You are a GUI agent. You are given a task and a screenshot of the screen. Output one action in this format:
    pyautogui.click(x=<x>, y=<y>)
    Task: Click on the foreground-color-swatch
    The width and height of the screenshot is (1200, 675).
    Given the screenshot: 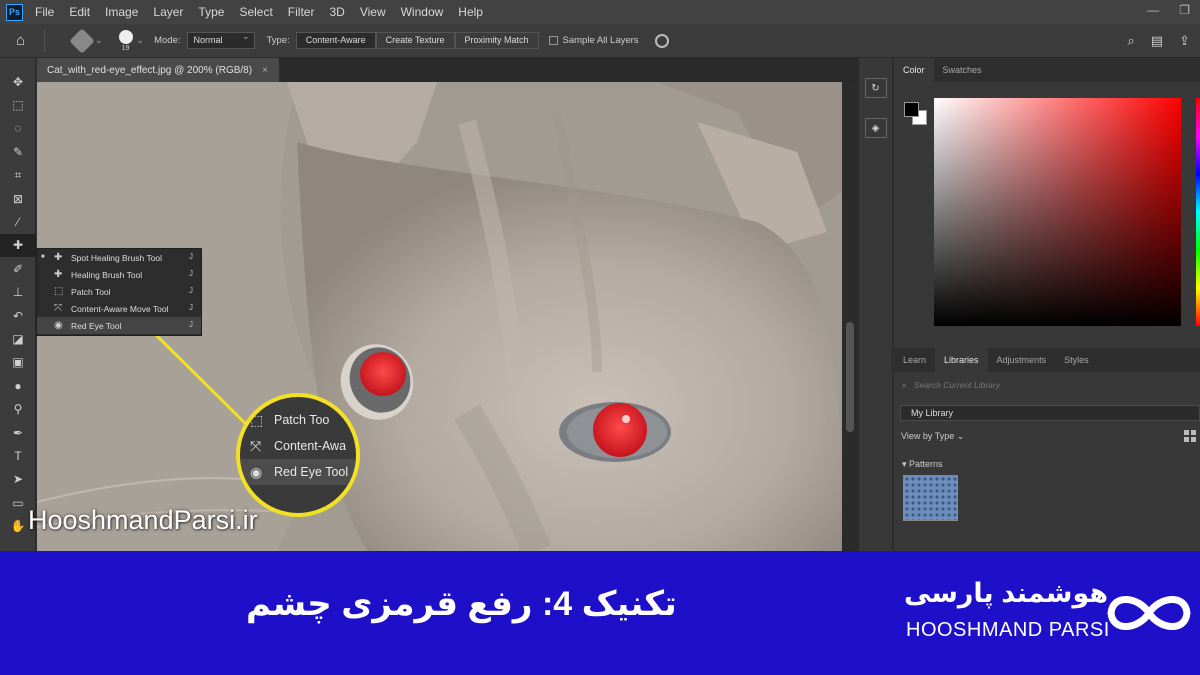 What is the action you would take?
    pyautogui.click(x=911, y=109)
    